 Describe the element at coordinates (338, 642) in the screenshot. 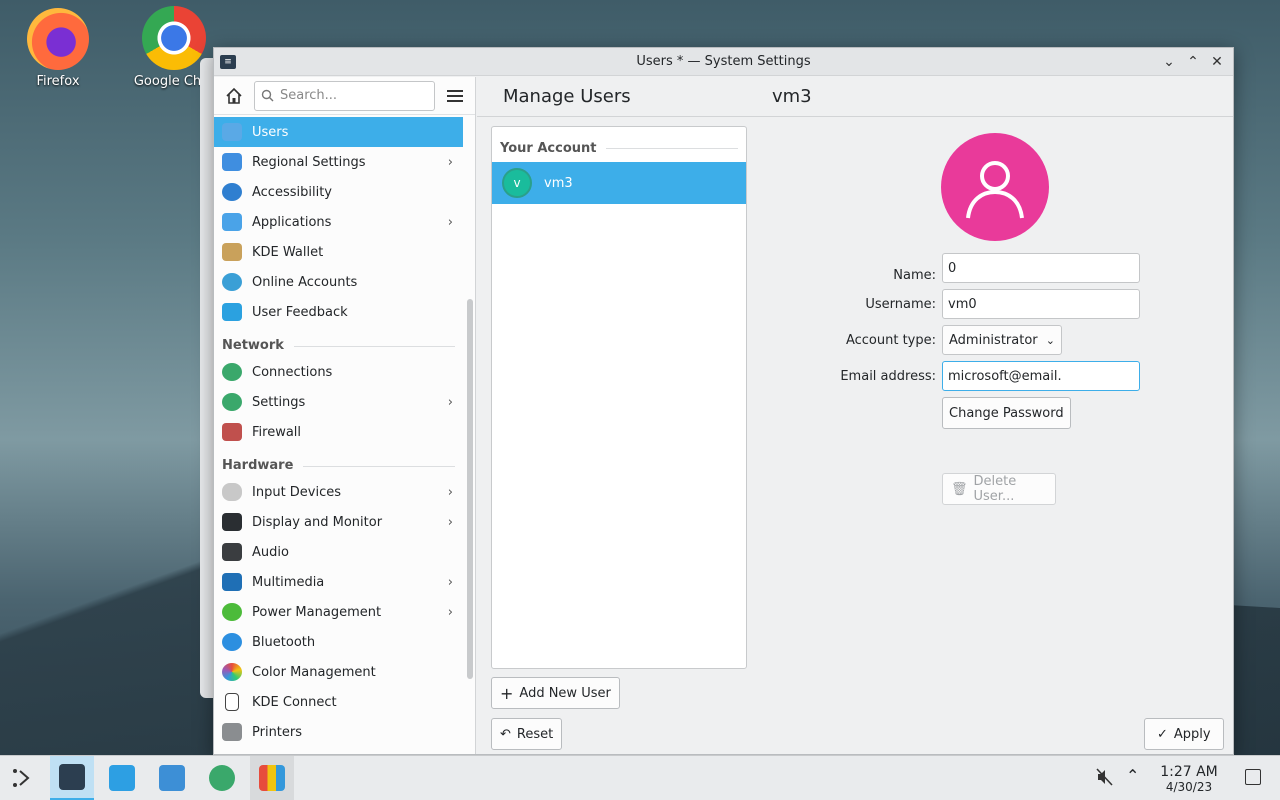

I see `sidebar-item-bluetooth: Bluetooth` at that location.